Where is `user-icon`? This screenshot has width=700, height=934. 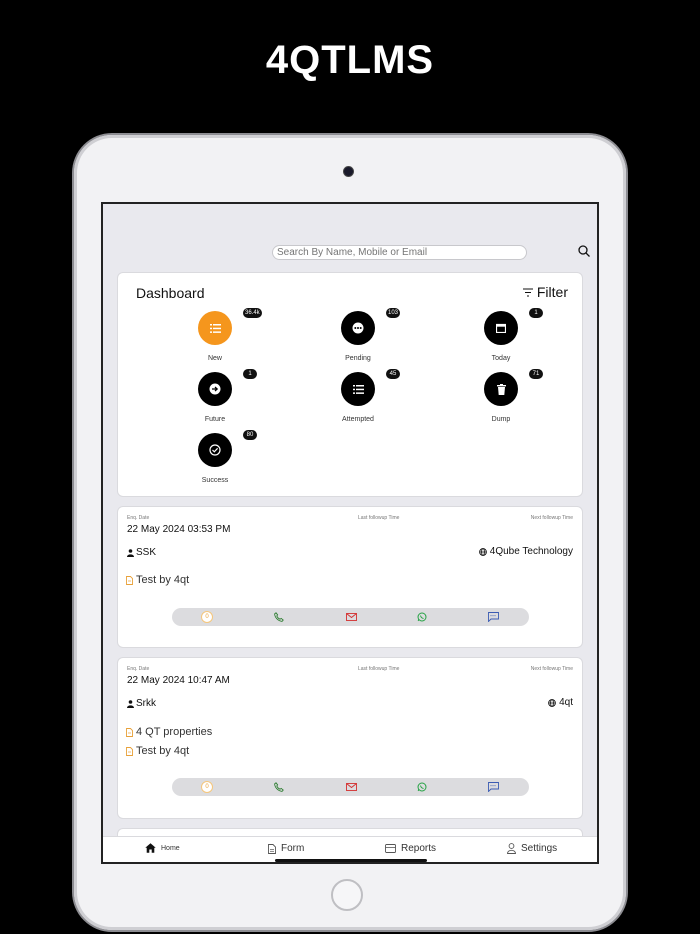 user-icon is located at coordinates (511, 848).